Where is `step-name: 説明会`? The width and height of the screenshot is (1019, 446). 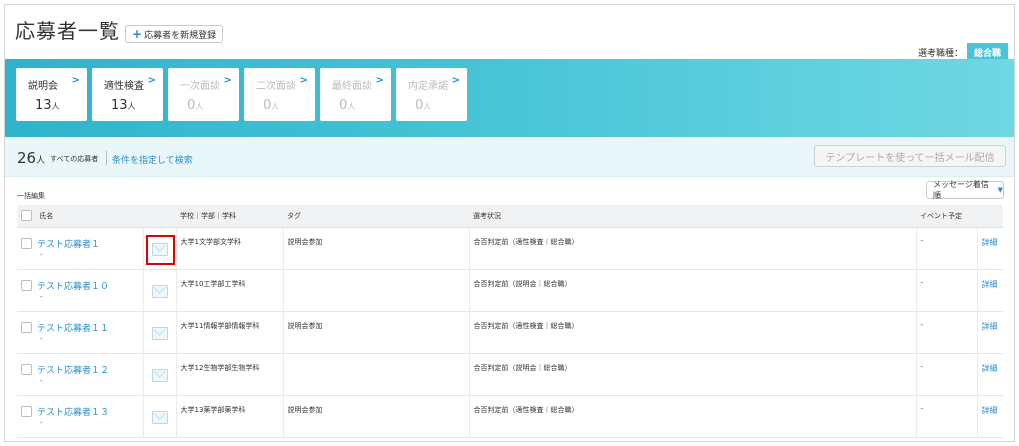 step-name: 説明会 is located at coordinates (43, 86).